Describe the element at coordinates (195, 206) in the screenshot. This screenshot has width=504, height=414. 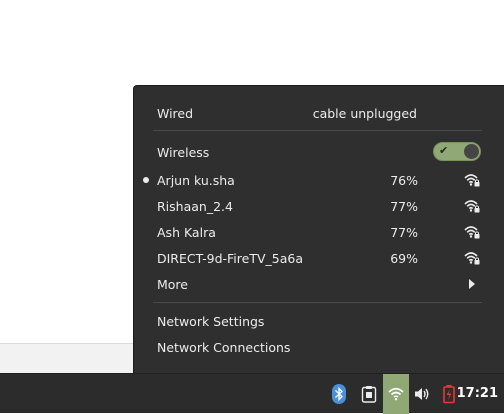
I see `network-name: Rishaan_2.4` at that location.